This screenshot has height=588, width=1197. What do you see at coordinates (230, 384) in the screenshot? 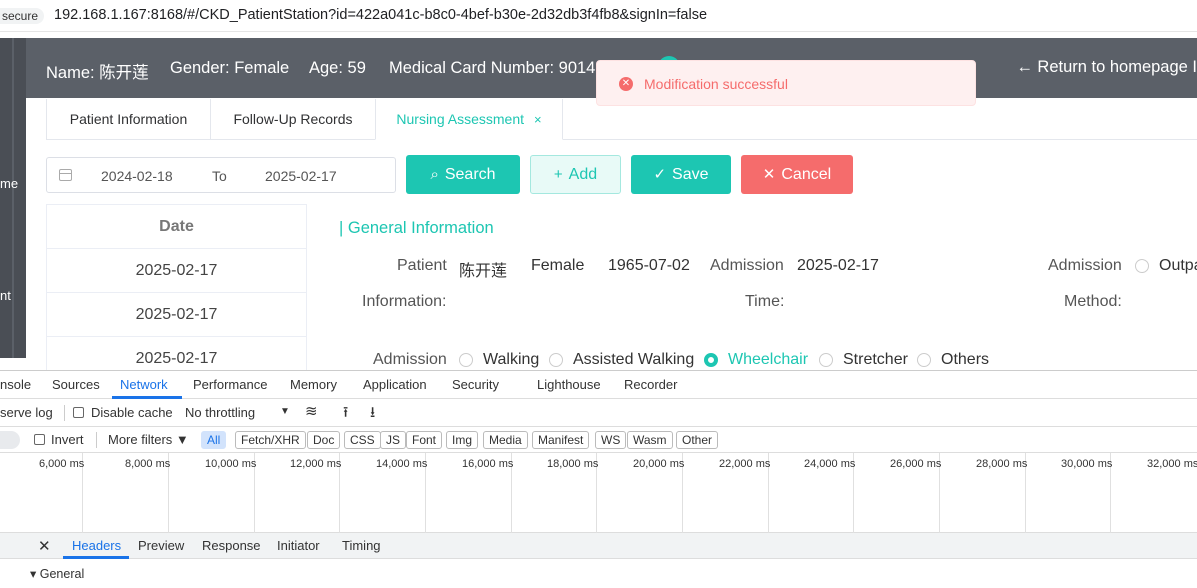
I see `devtools-tab-performance: Performance` at bounding box center [230, 384].